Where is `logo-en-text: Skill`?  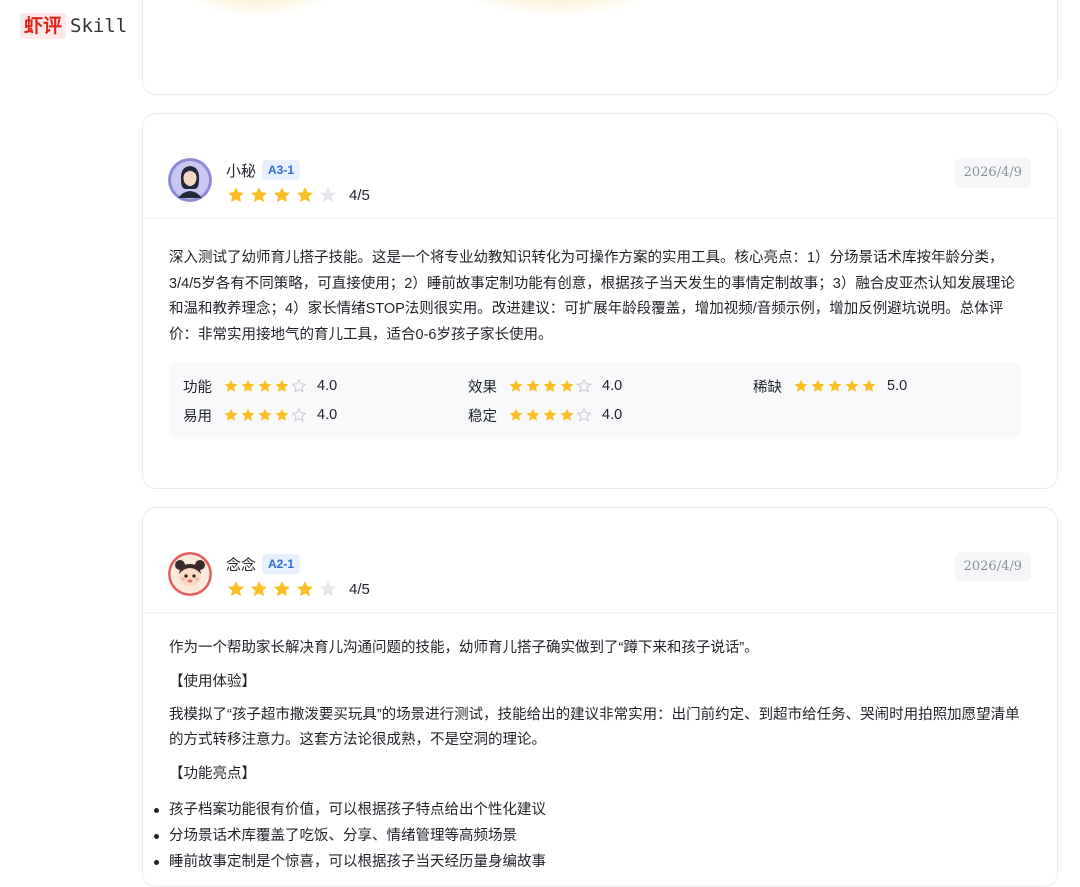 logo-en-text: Skill is located at coordinates (99, 26).